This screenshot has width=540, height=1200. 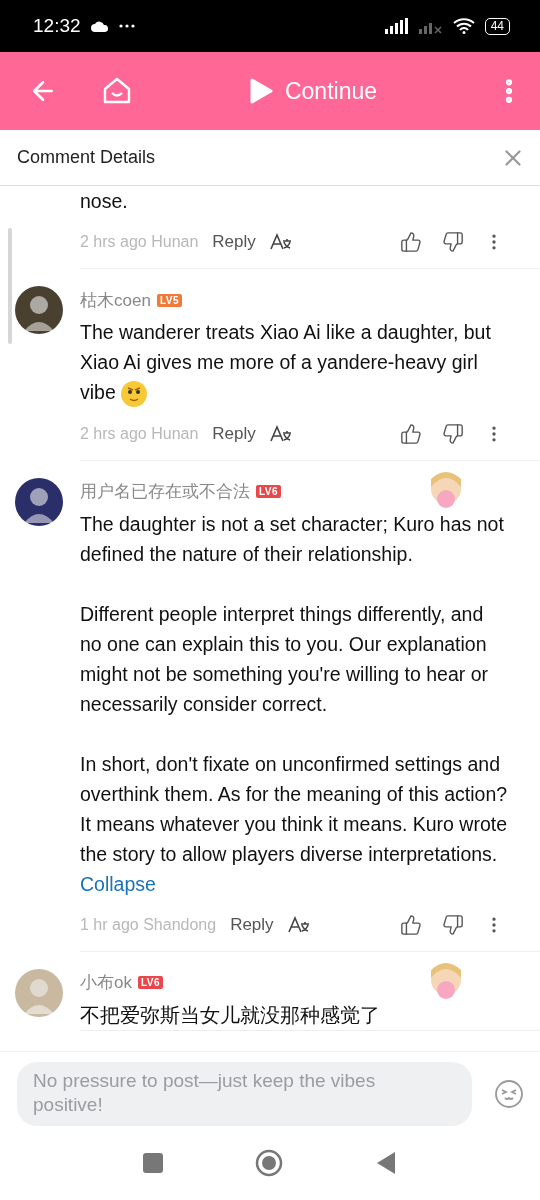 I want to click on cloud-icon, so click(x=99, y=26).